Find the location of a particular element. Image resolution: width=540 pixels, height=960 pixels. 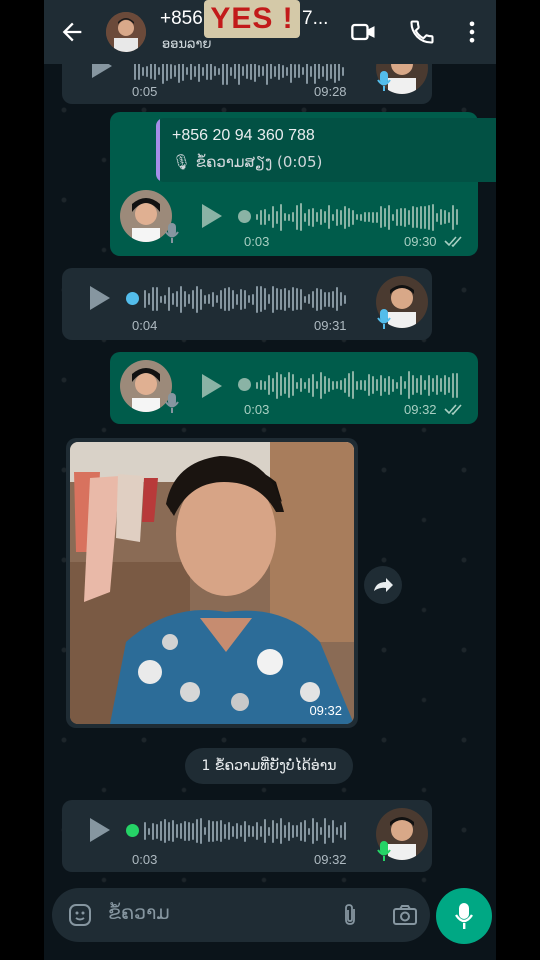

voice-player-outgoing: 0:03 09:30 is located at coordinates (294, 219).